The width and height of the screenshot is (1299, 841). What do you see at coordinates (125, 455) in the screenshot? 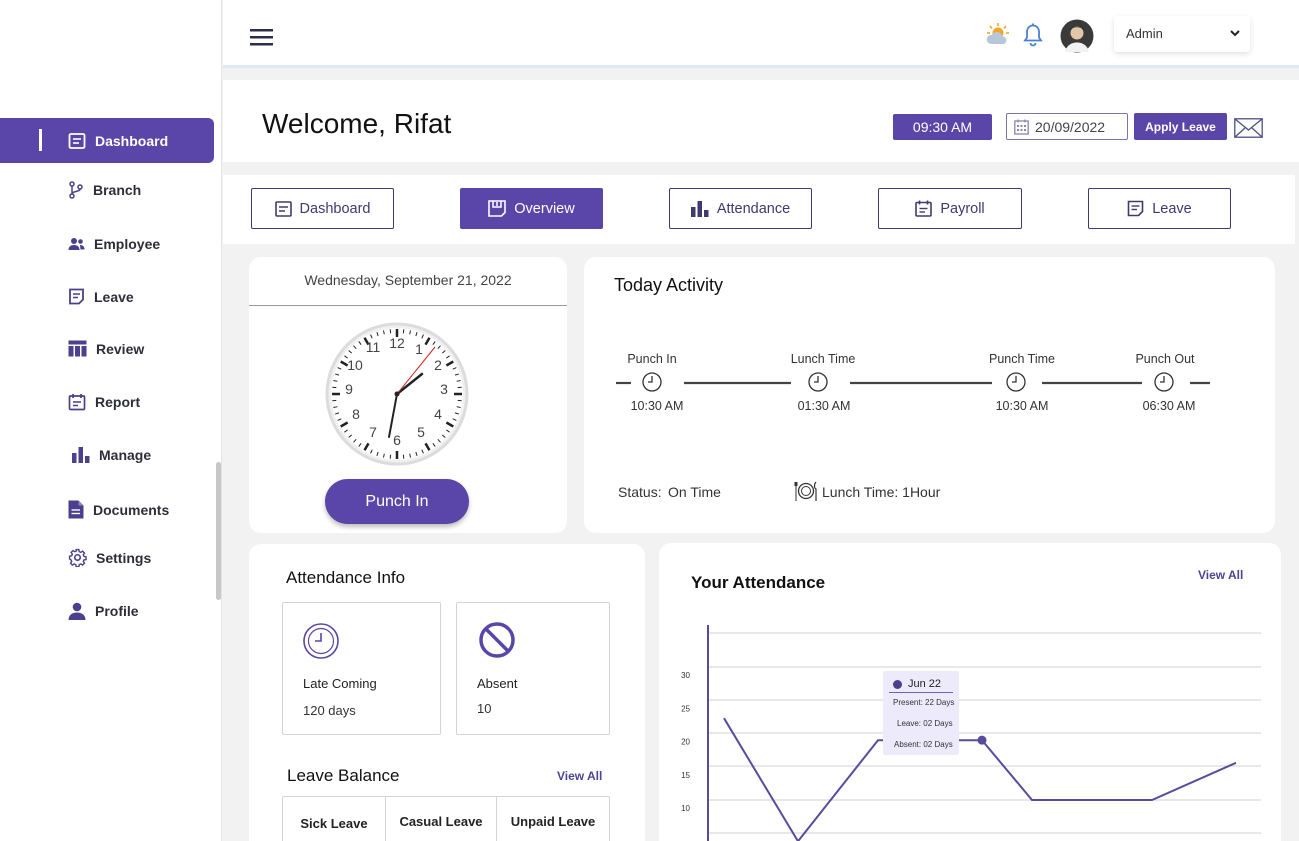
I see `sidebar-item-label: Manage` at bounding box center [125, 455].